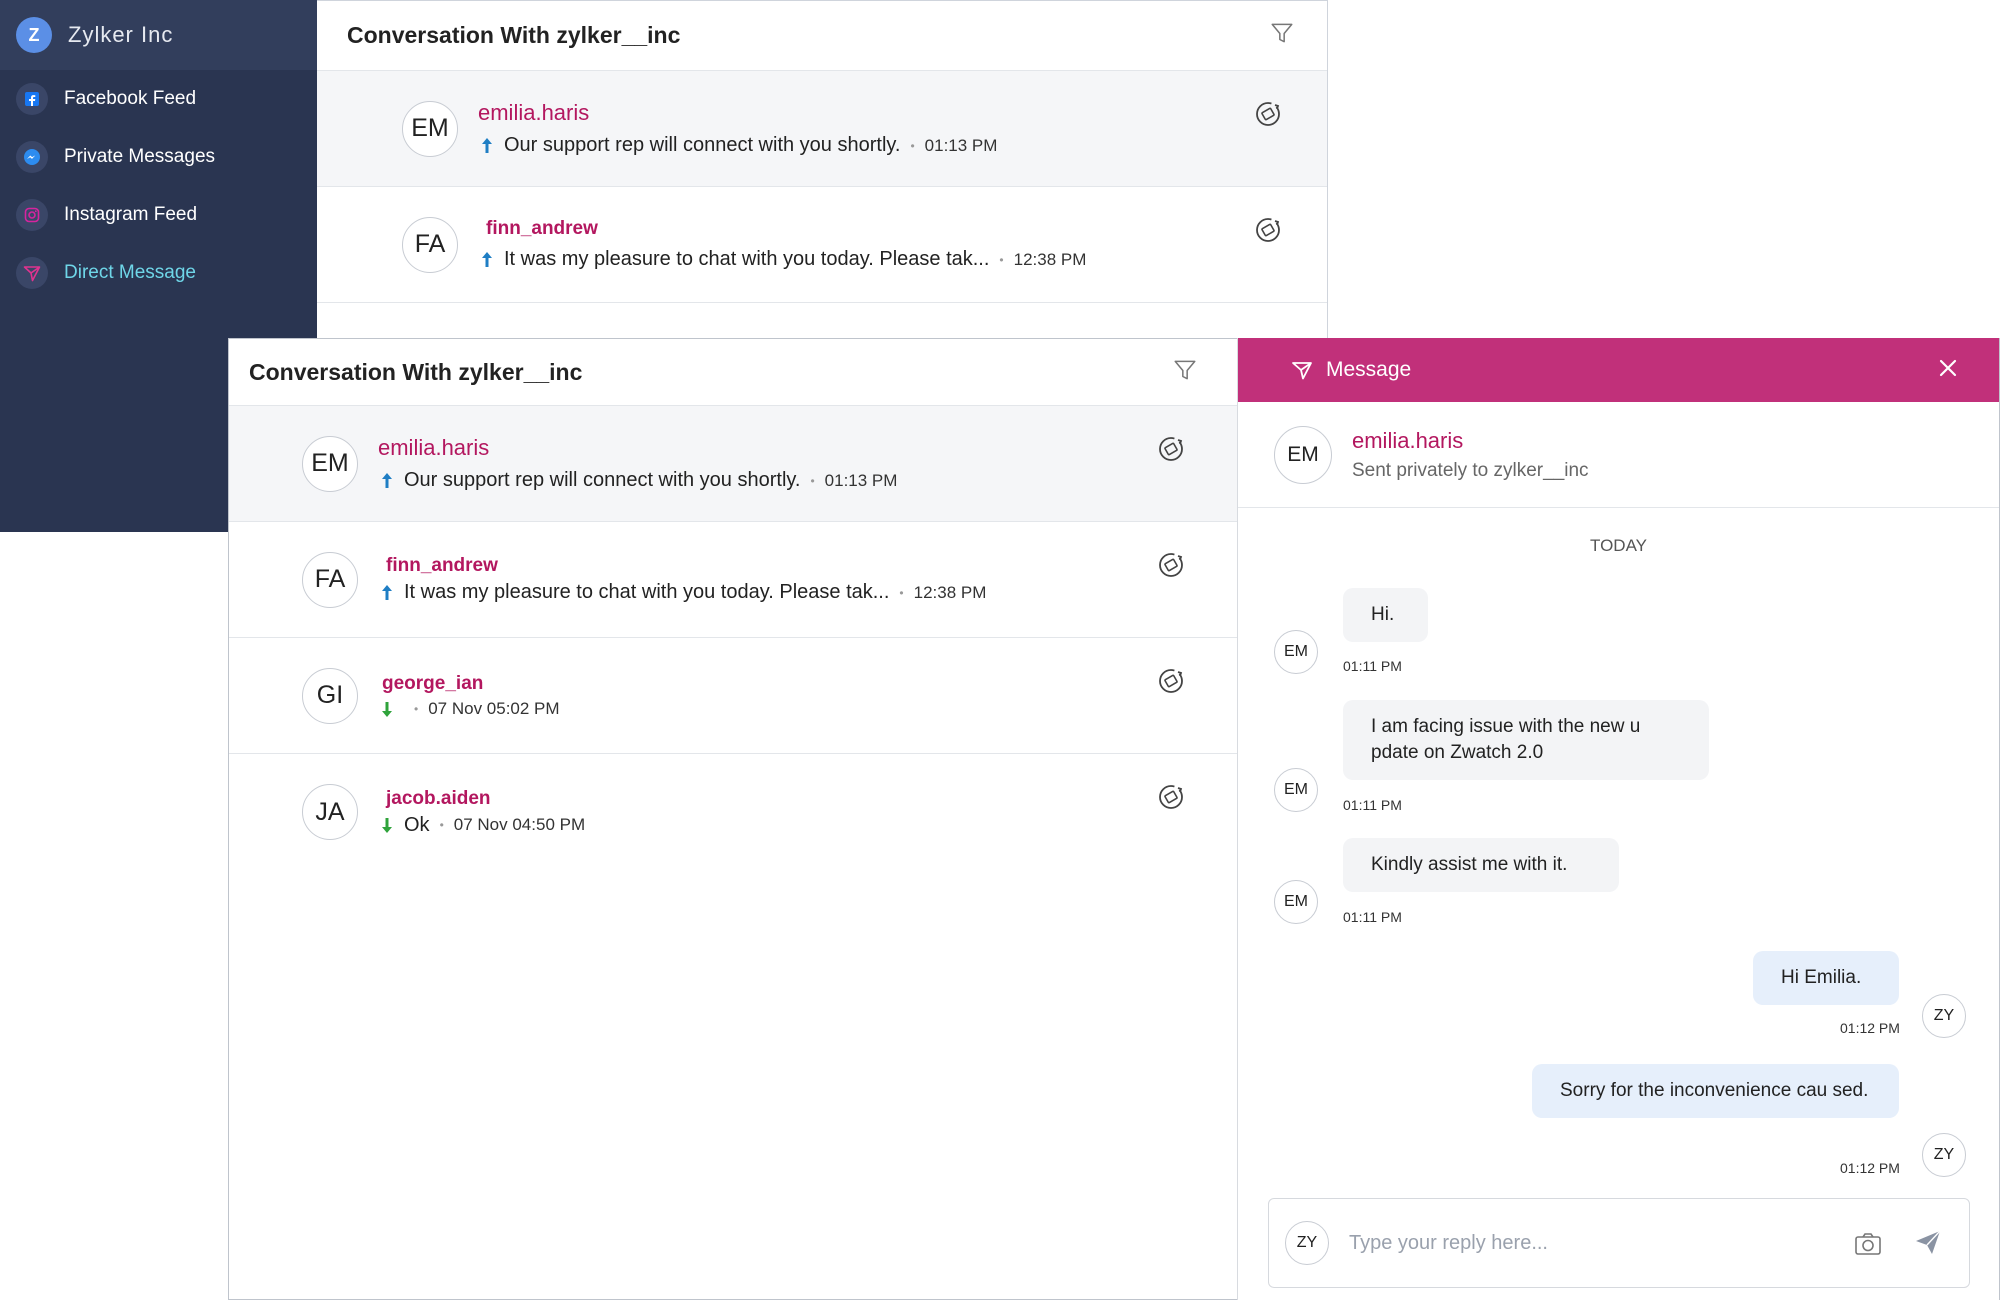 This screenshot has height=1300, width=2000. I want to click on conversation-time: 07 Nov 04:50 PM, so click(519, 824).